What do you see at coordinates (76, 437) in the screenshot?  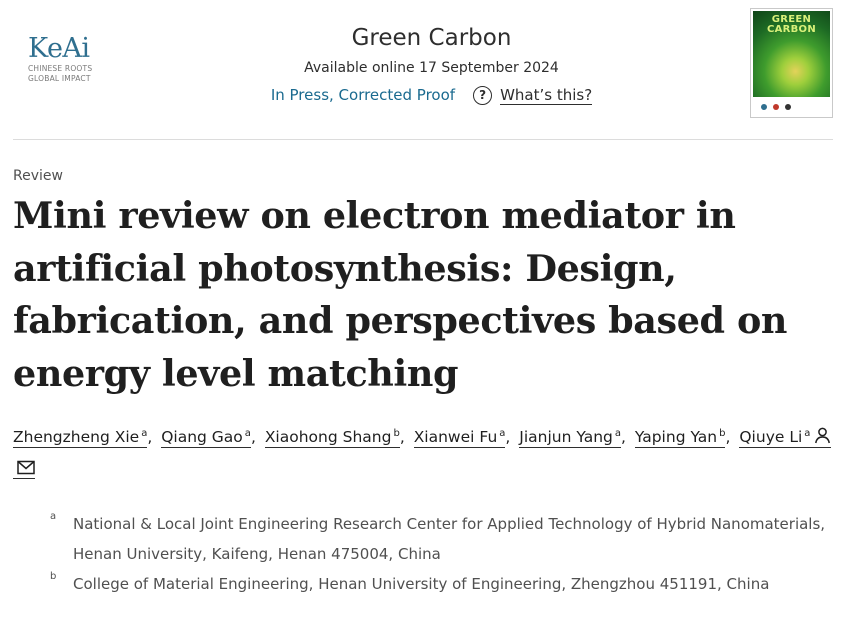 I see `author-name: Zhengzheng Xie` at bounding box center [76, 437].